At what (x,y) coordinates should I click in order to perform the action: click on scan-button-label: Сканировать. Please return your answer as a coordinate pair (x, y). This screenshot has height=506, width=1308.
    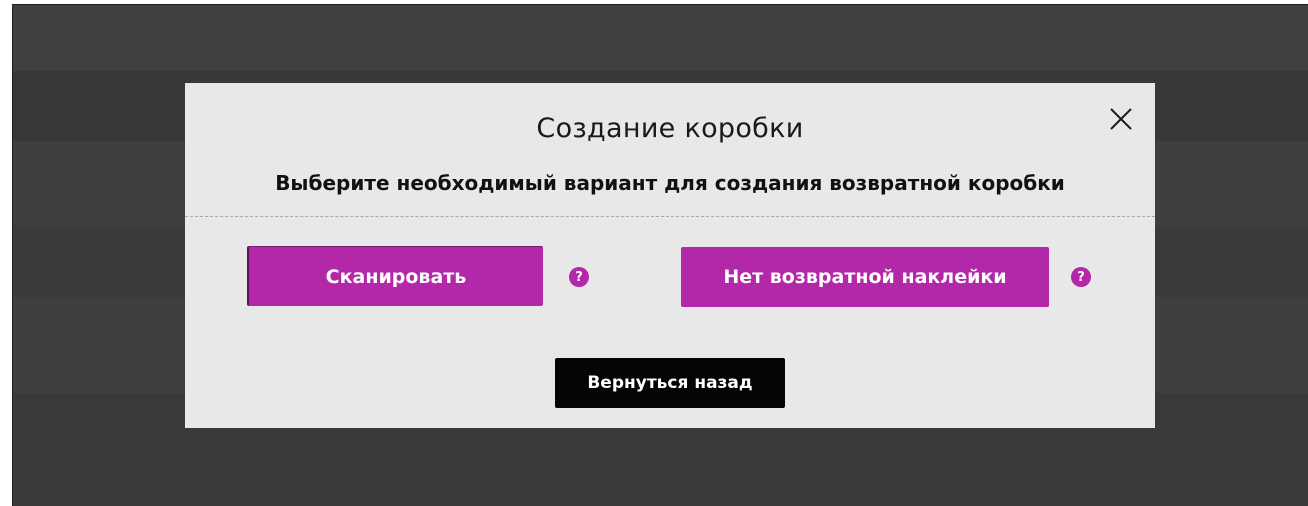
    Looking at the image, I should click on (396, 276).